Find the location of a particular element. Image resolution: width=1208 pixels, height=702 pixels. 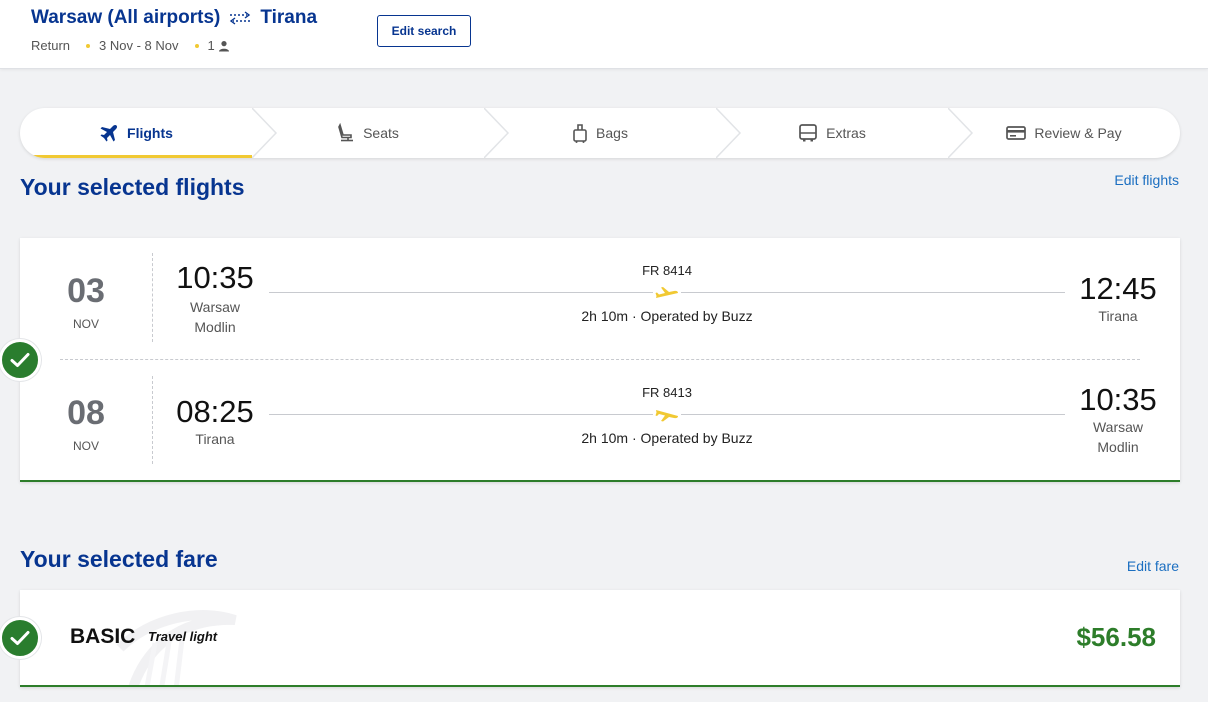

edit-search-button: Edit search is located at coordinates (424, 31).